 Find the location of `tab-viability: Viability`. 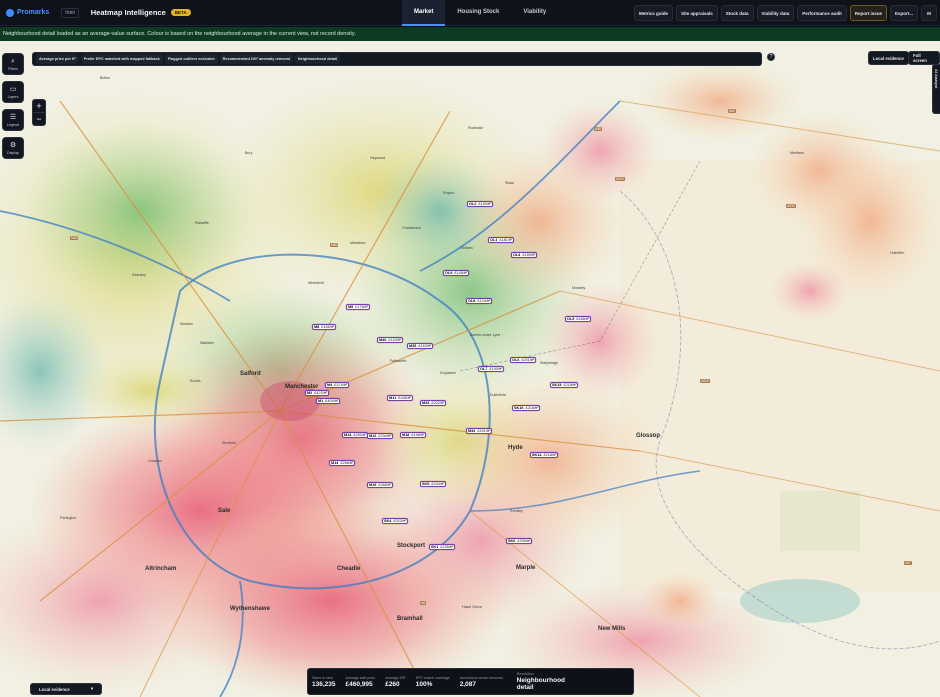

tab-viability: Viability is located at coordinates (534, 13).